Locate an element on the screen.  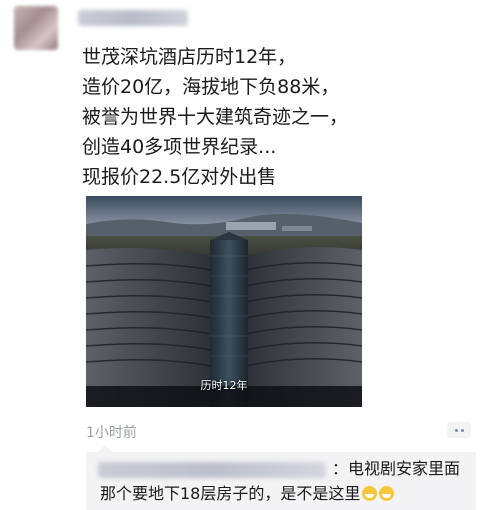
post-line: 造价20亿，海拔地下负88米， is located at coordinates (211, 87).